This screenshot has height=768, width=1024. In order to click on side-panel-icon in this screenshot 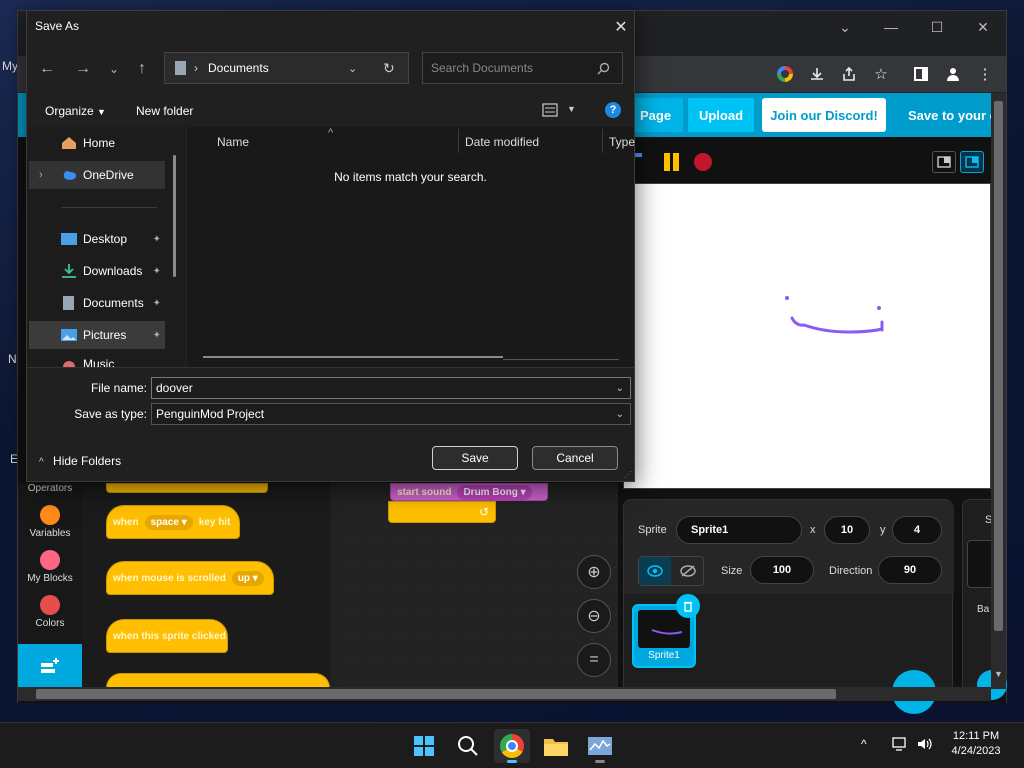, I will do `click(921, 74)`.